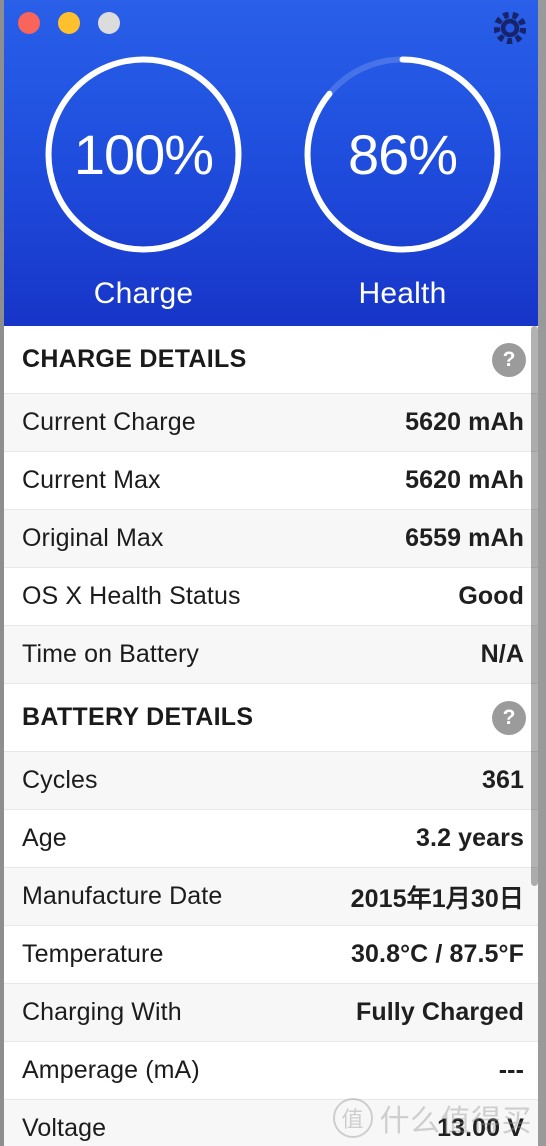 The width and height of the screenshot is (546, 1146). I want to click on row-value: N/A, so click(502, 654).